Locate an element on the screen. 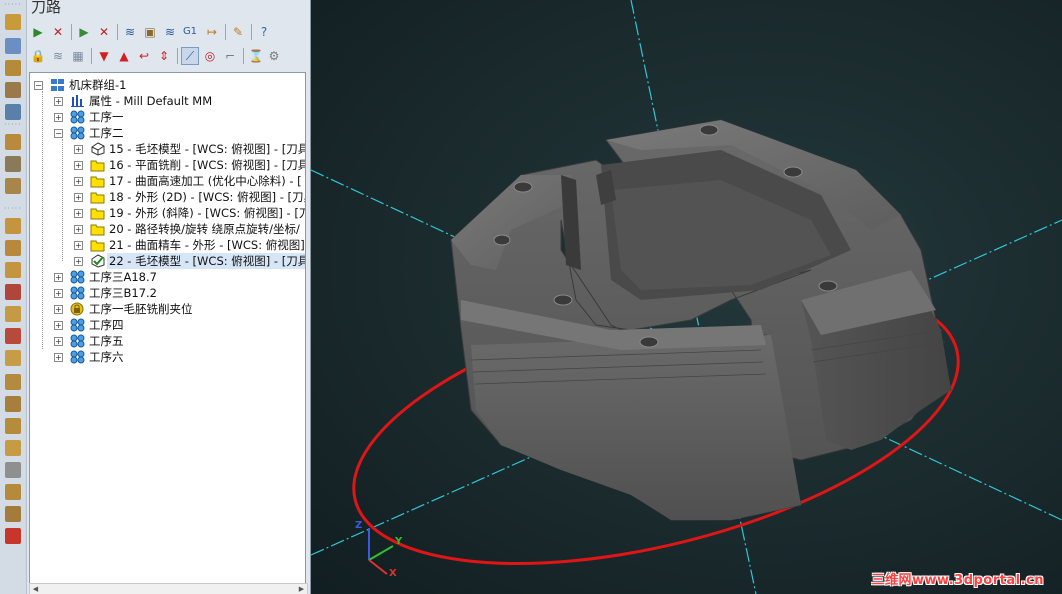  tree-item: +17 - 曲面高速加工 (优化中心除料) - [ is located at coordinates (167, 181).